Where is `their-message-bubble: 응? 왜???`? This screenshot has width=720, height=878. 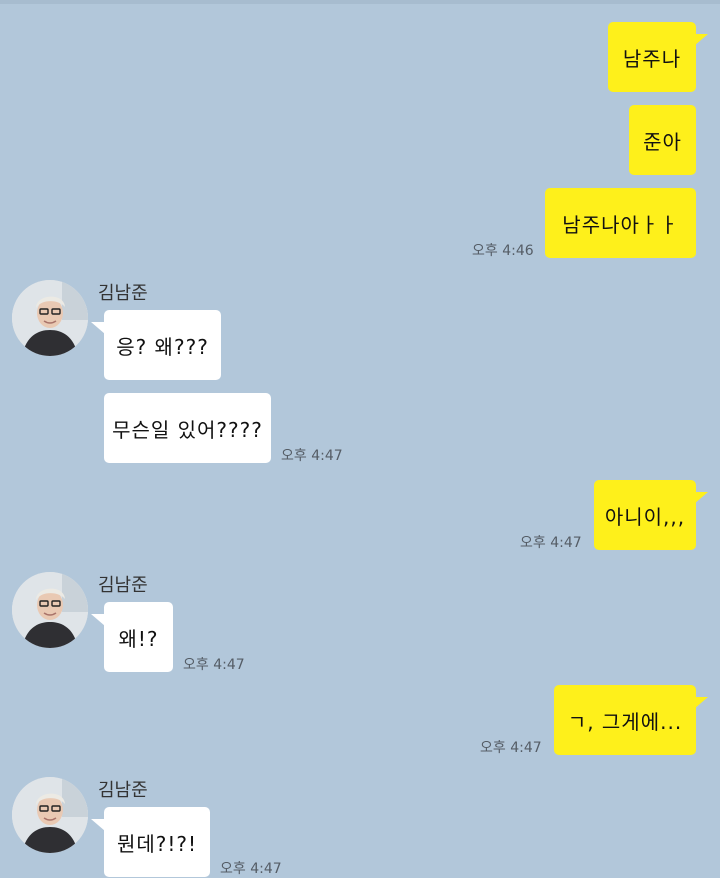 their-message-bubble: 응? 왜??? is located at coordinates (162, 345).